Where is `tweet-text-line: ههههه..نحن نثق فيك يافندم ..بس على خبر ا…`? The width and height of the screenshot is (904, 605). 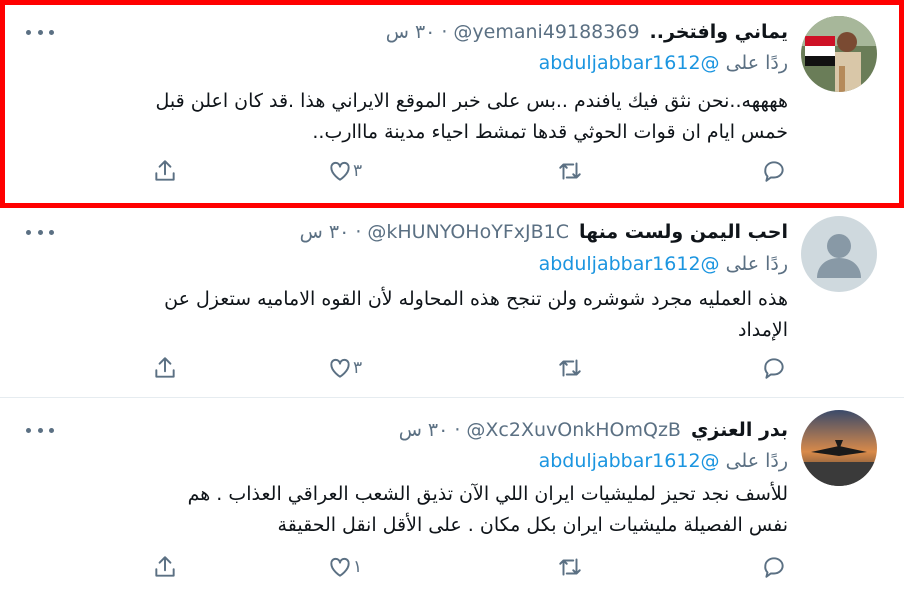 tweet-text-line: ههههه..نحن نثق فيك يافندم ..بس على خبر ا… is located at coordinates (471, 101).